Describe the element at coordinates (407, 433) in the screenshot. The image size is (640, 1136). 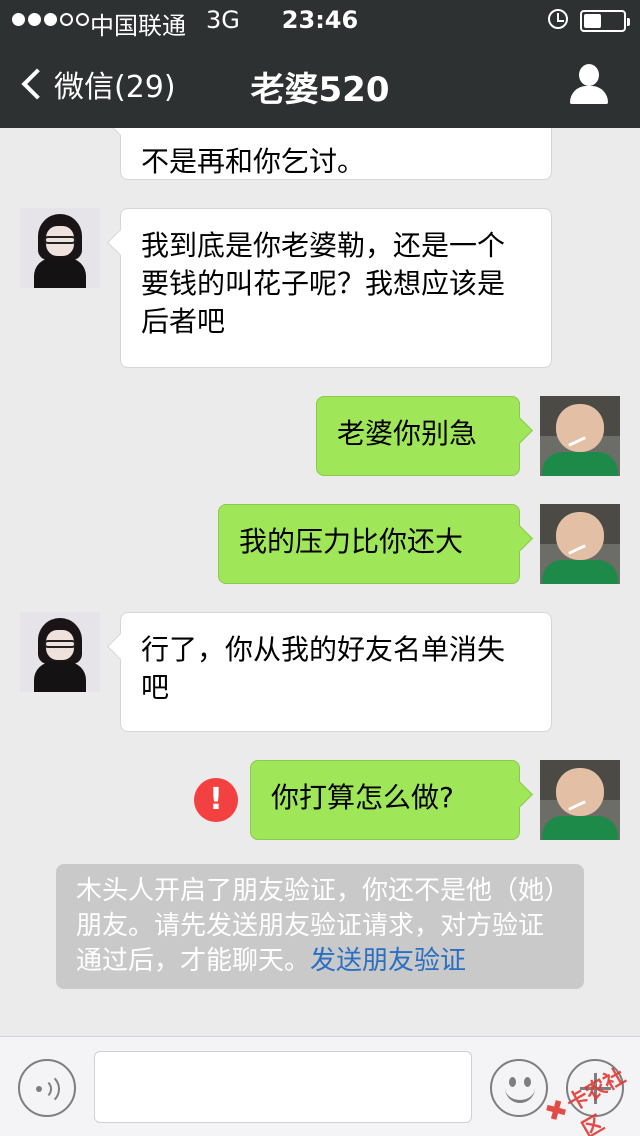
I see `message-text: 老婆你别急` at that location.